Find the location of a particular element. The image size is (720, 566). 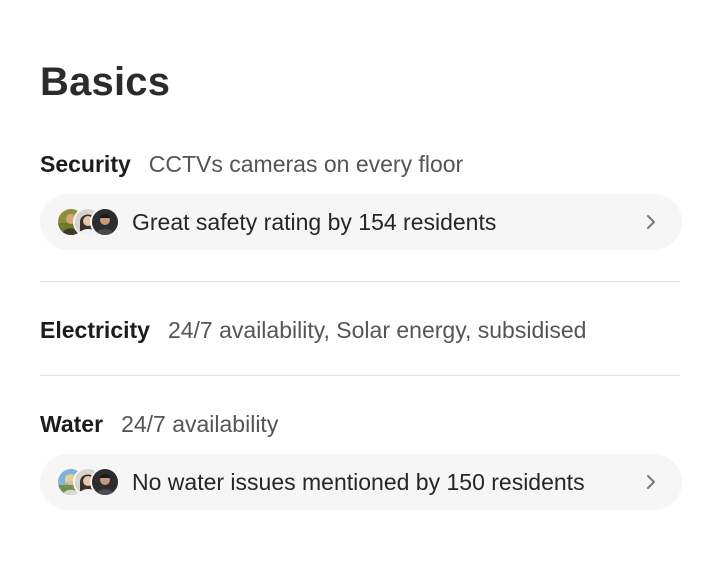

water-value: 24/7 availability is located at coordinates (200, 423).